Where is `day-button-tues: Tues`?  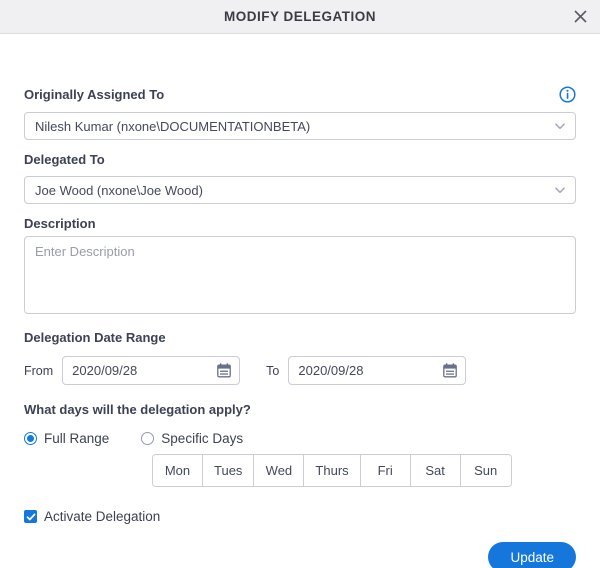
day-button-tues: Tues is located at coordinates (229, 470).